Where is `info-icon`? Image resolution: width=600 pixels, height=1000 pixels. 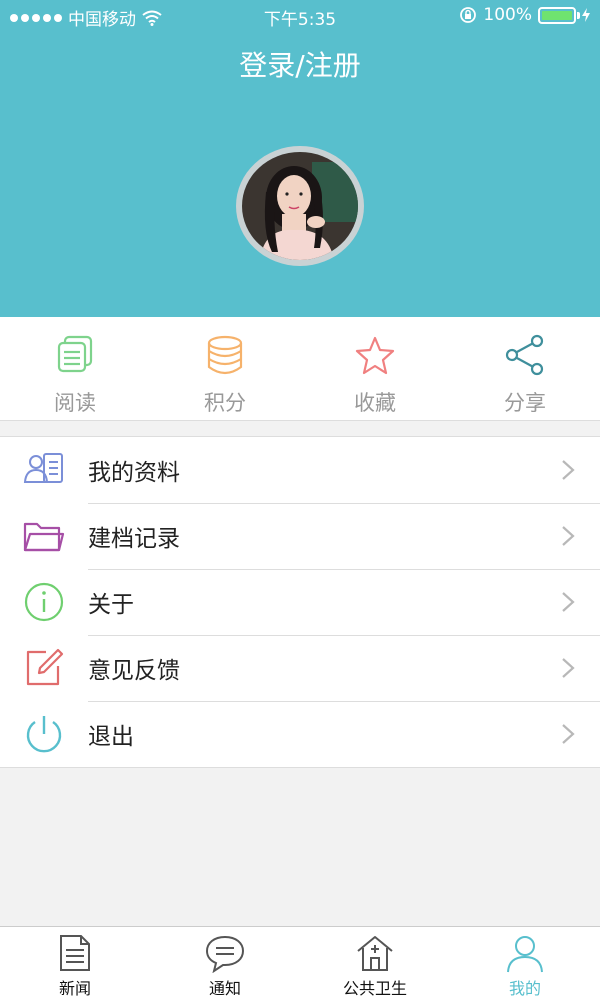 info-icon is located at coordinates (44, 602).